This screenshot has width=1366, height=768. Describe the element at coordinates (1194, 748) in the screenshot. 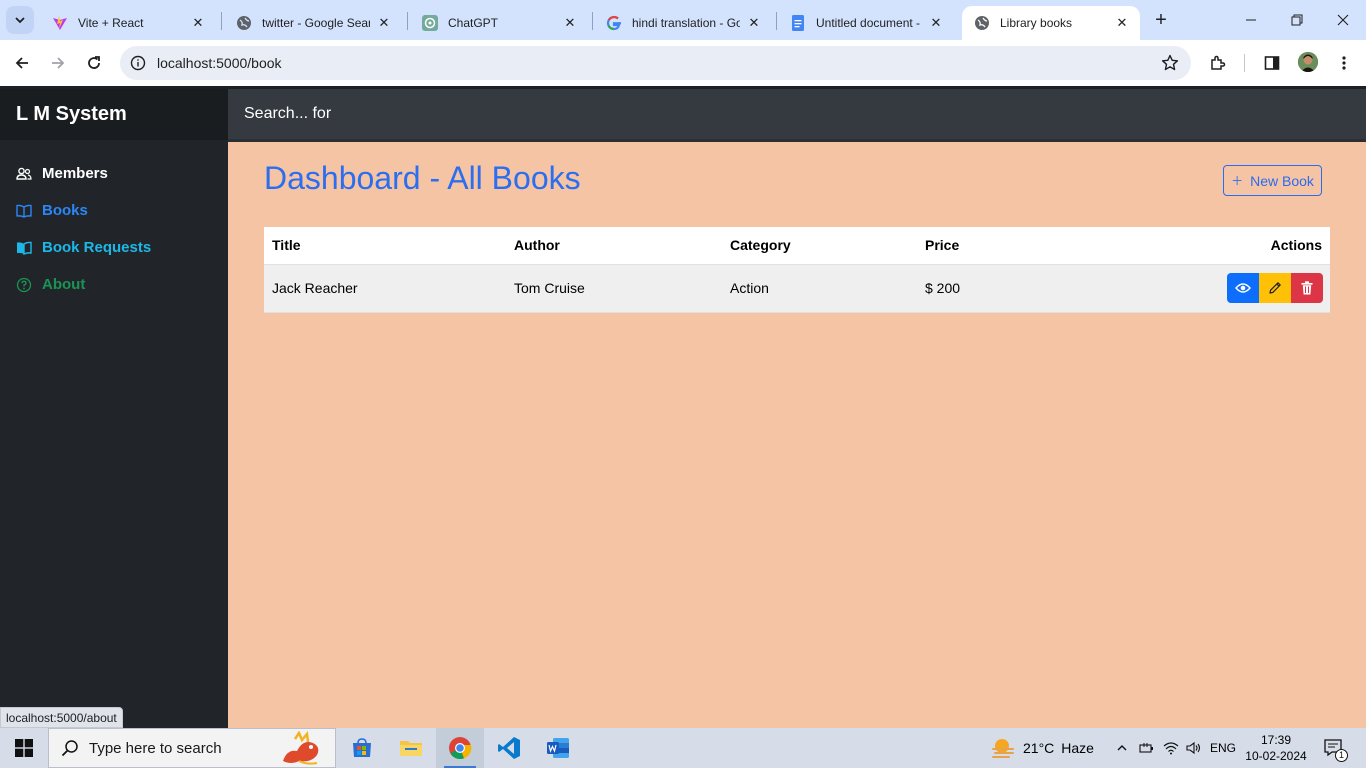

I see `volume-icon` at that location.